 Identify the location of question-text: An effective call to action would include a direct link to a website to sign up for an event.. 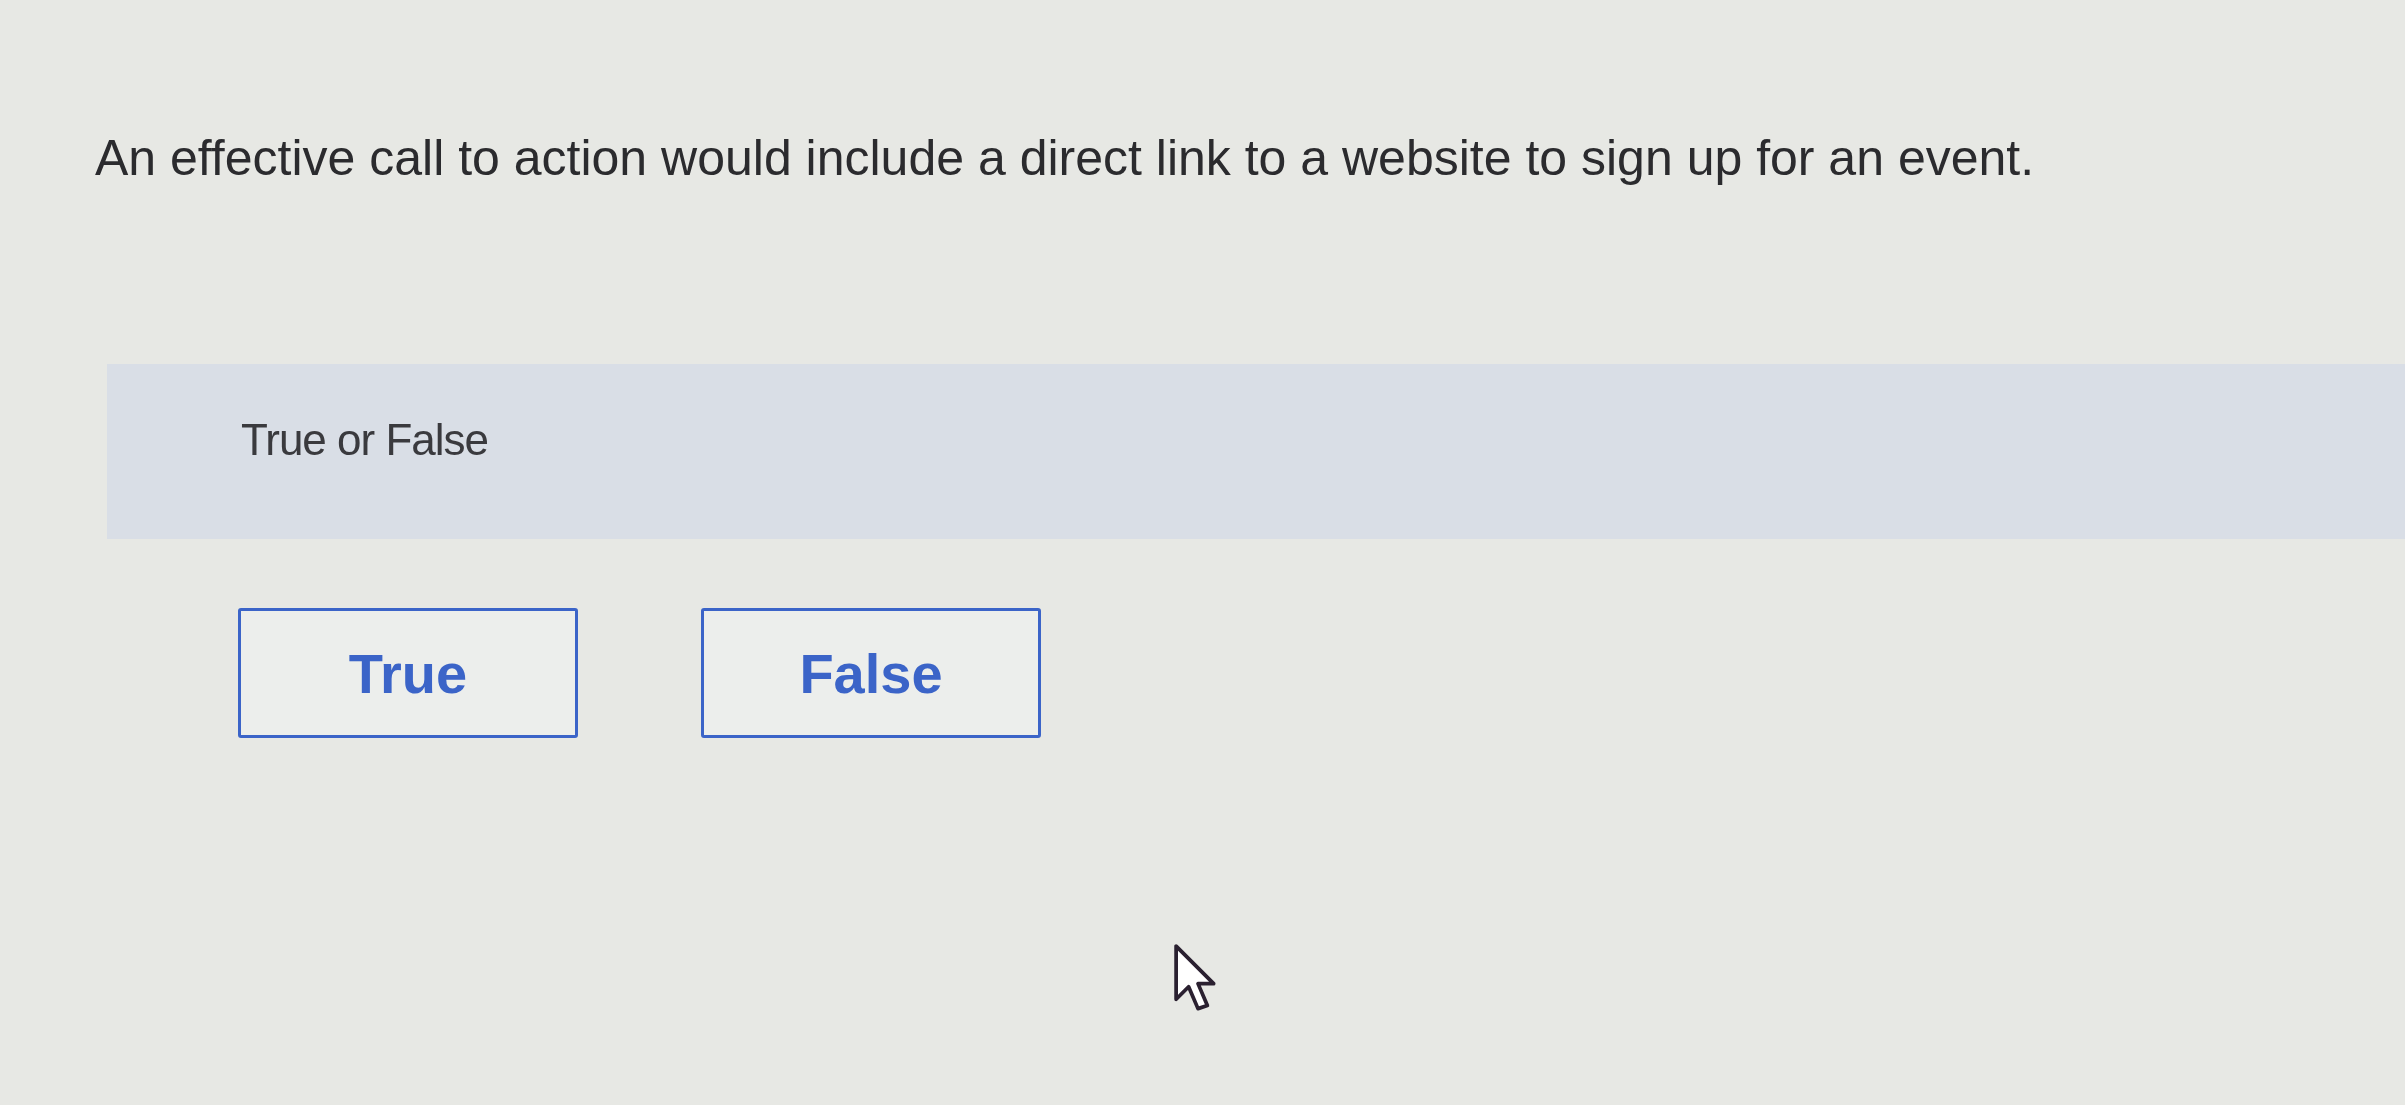
(1065, 158).